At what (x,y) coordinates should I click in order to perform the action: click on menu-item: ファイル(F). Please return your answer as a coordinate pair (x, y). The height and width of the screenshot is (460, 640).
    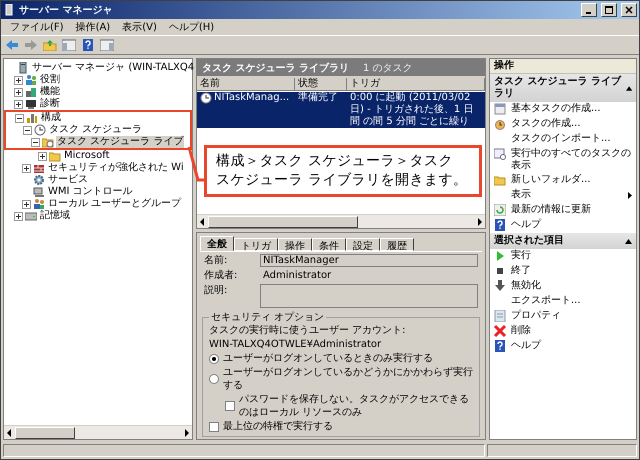
    Looking at the image, I should click on (37, 27).